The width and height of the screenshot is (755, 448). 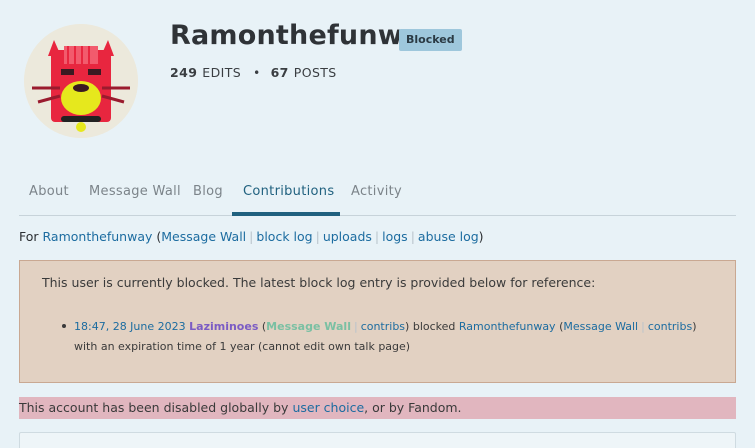 I want to click on user-link: Ramonthefunway, so click(x=98, y=236).